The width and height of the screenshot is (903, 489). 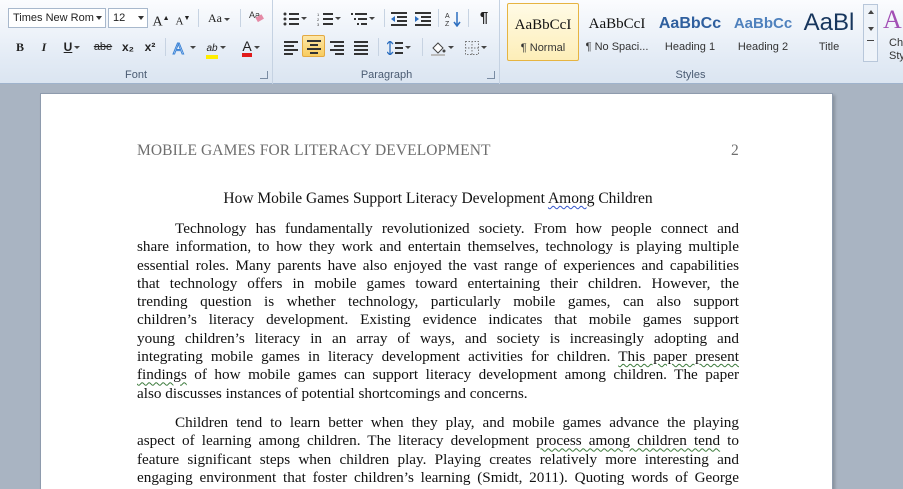 I want to click on grammar-flag: This paper present, so click(x=678, y=357).